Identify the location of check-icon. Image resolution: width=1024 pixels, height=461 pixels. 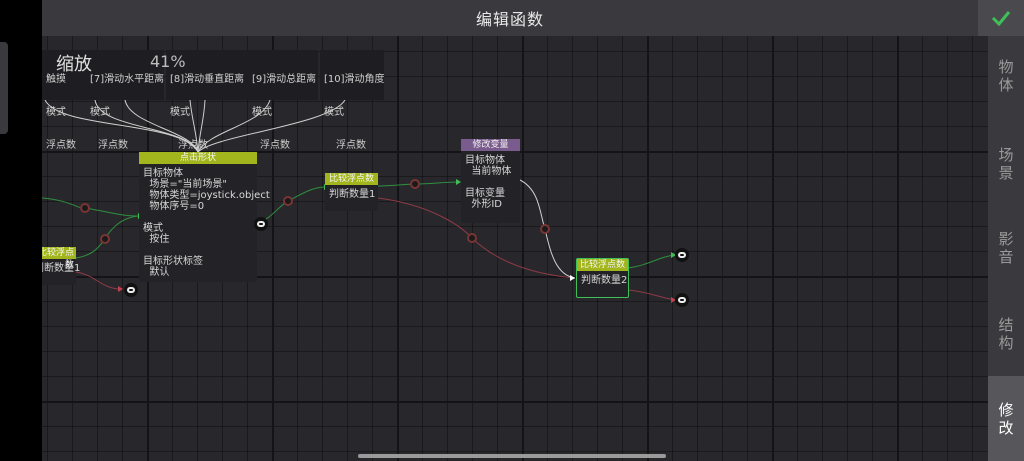
(1001, 18).